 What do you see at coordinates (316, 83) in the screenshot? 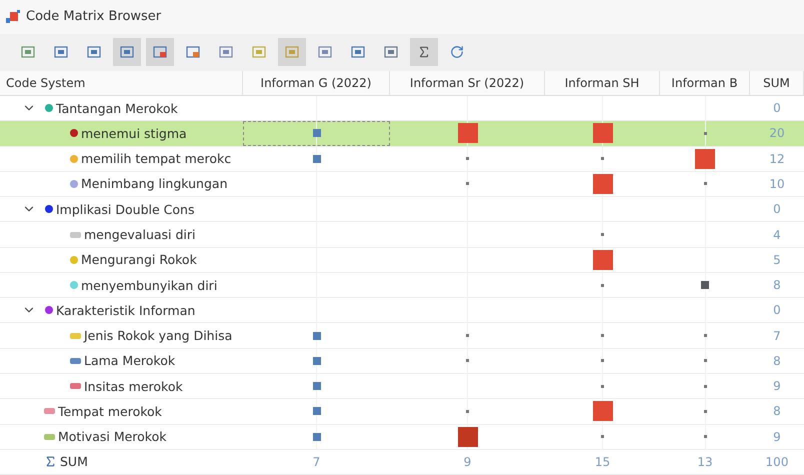
I see `column-header: Informan G (2022)` at bounding box center [316, 83].